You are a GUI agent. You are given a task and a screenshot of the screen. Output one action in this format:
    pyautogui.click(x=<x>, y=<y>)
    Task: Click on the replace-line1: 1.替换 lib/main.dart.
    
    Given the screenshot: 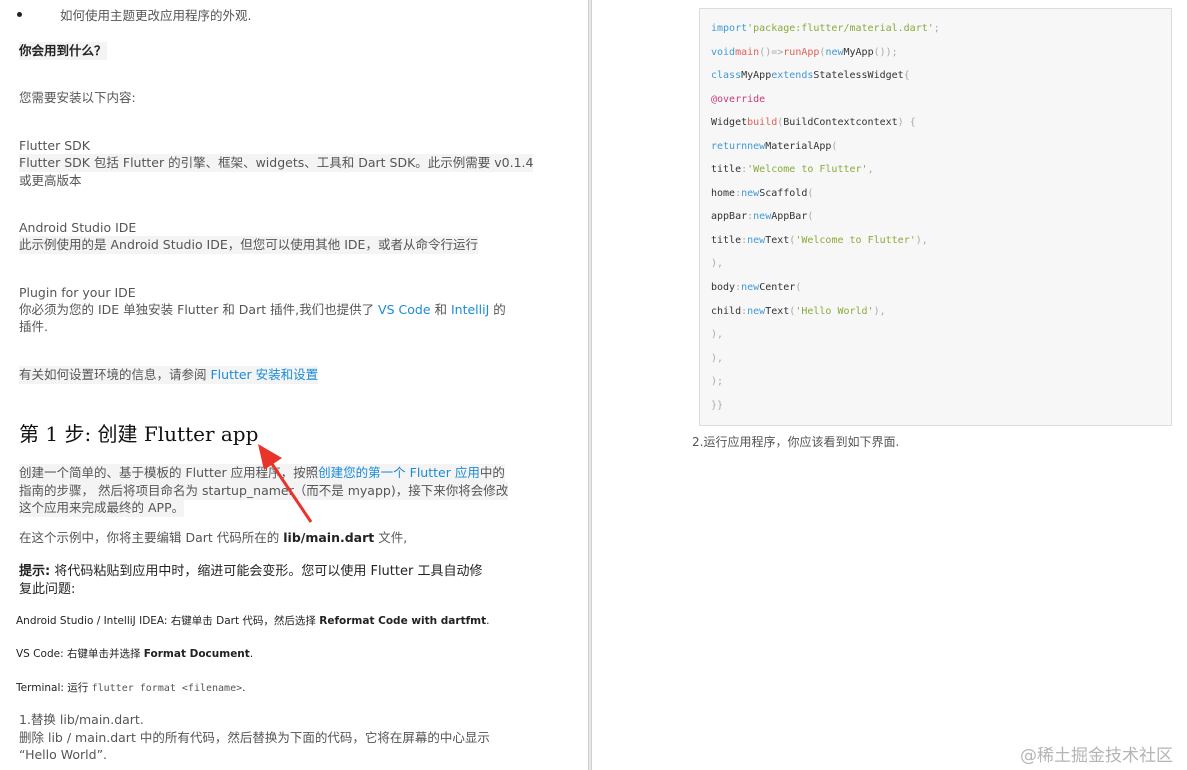 What is the action you would take?
    pyautogui.click(x=81, y=719)
    